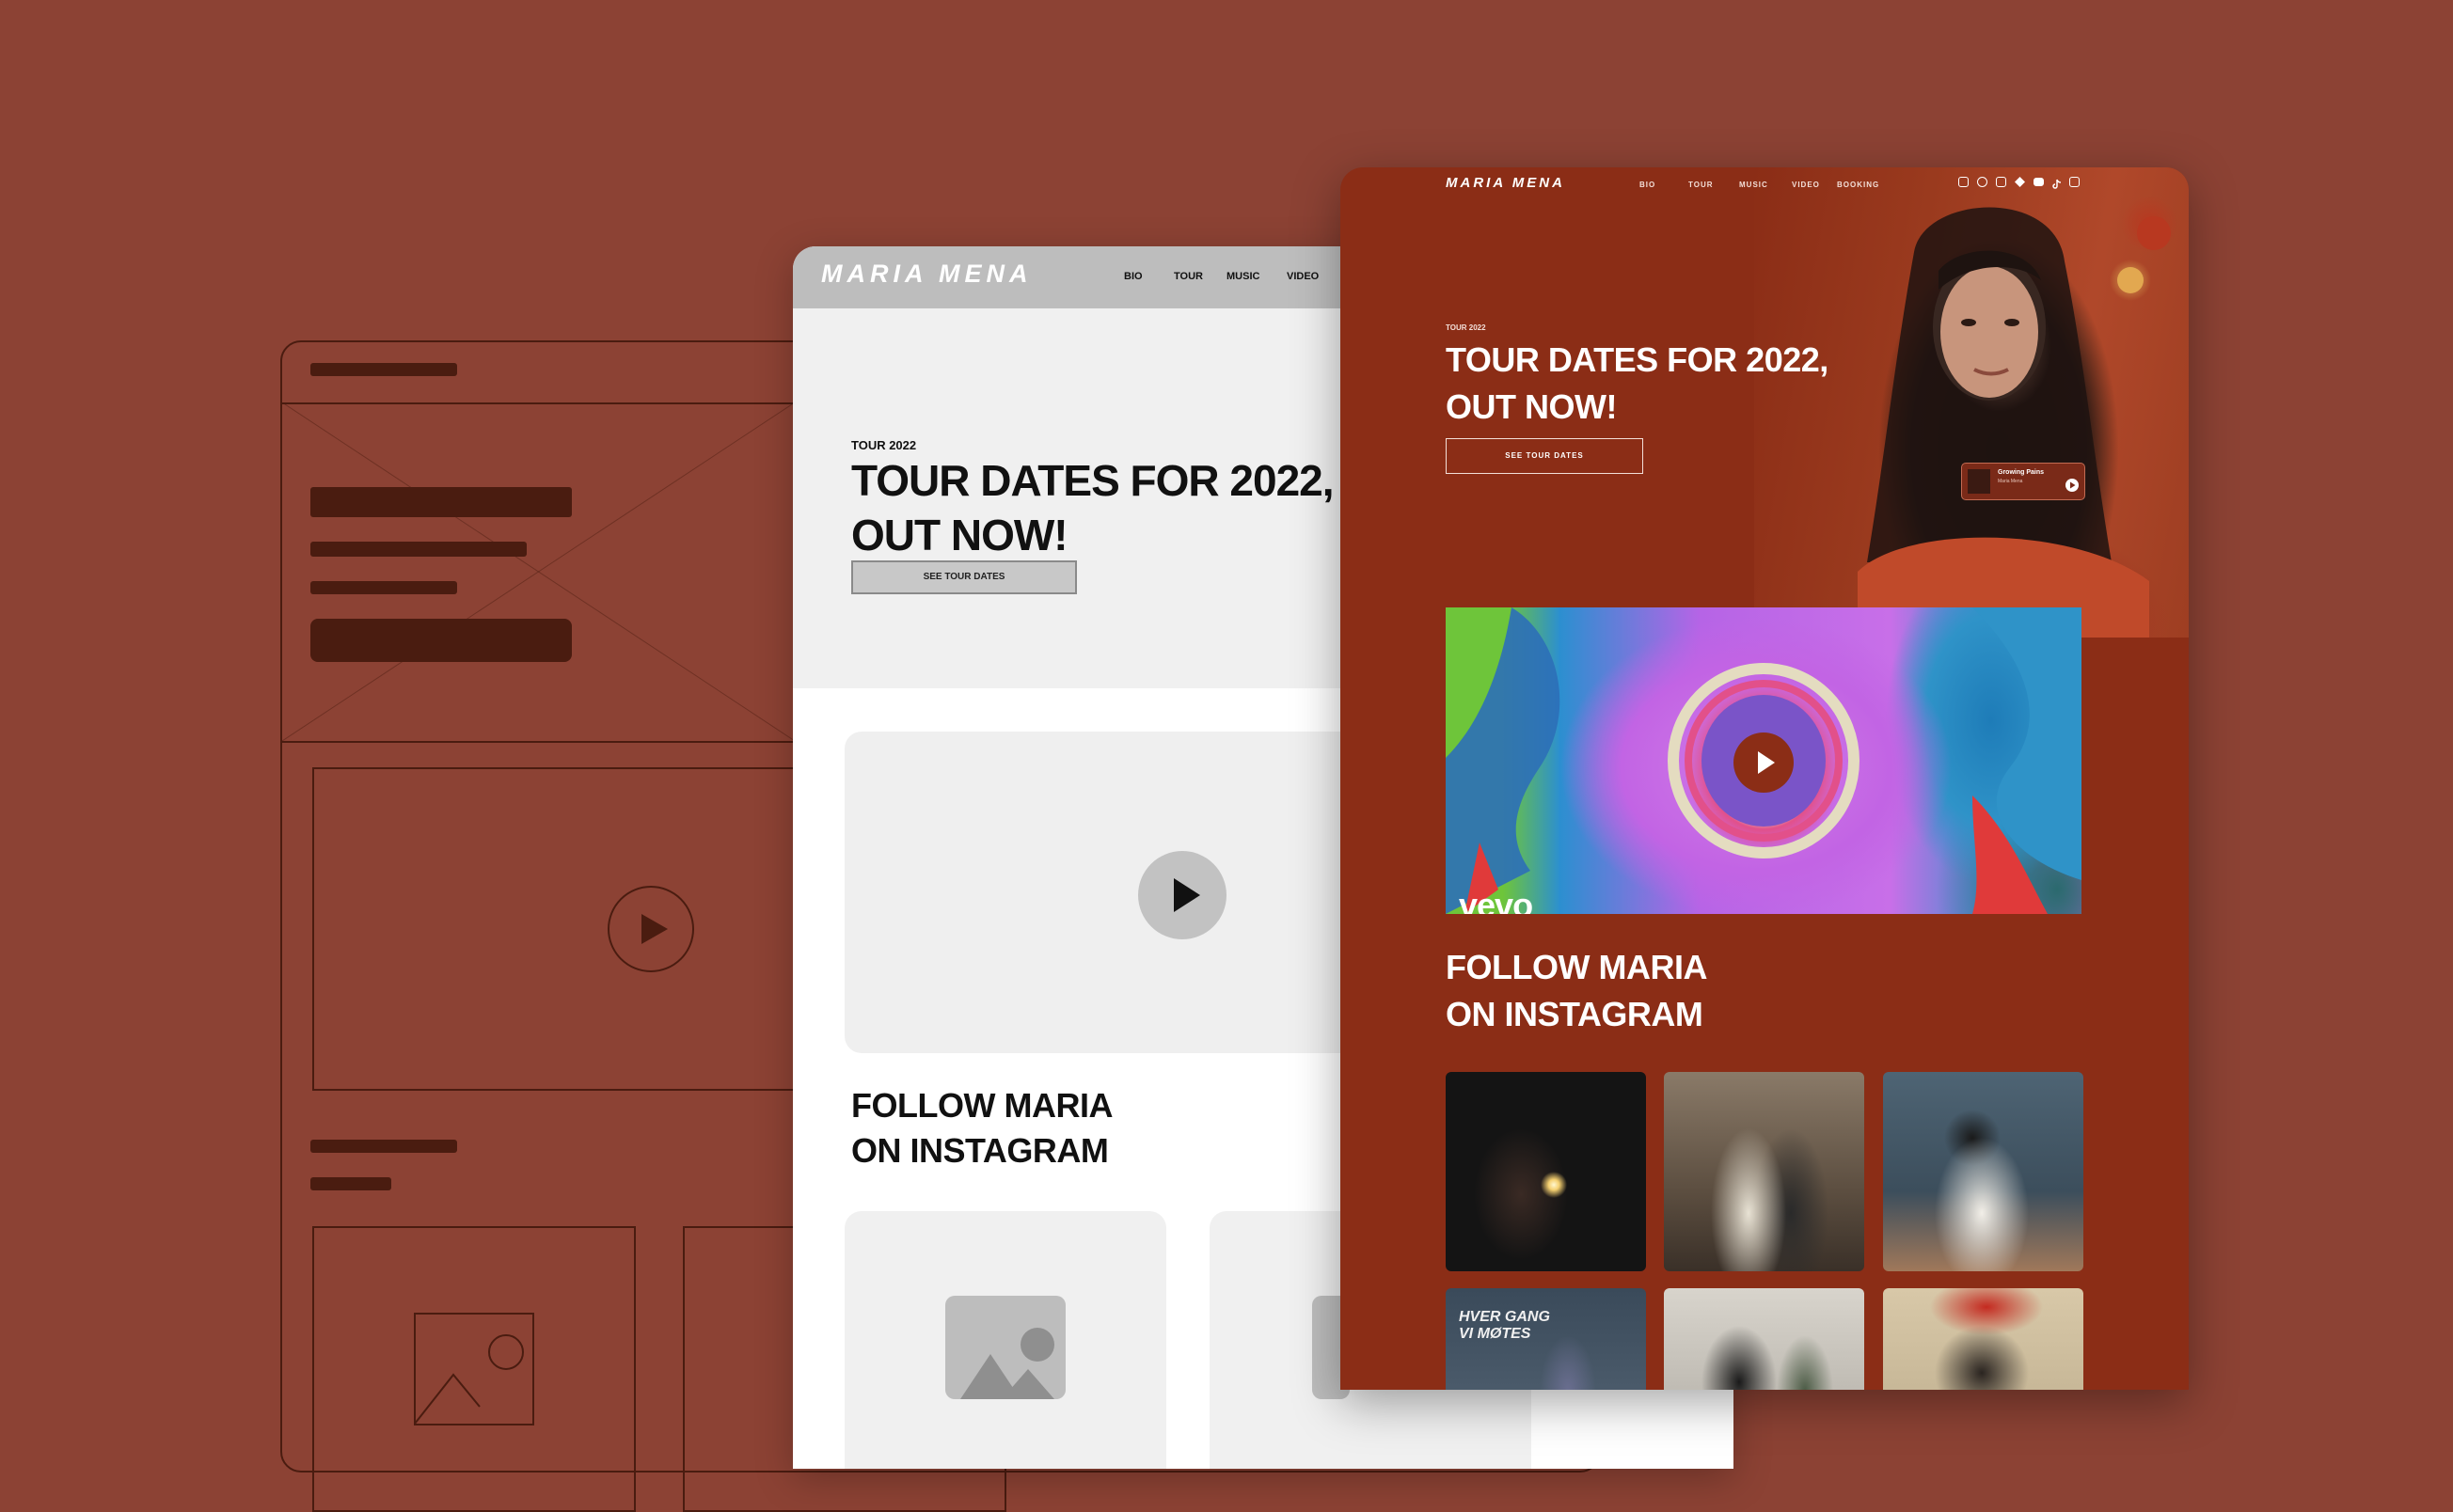  What do you see at coordinates (1576, 967) in the screenshot?
I see `site-follow-line1: FOLLOW MARIA` at bounding box center [1576, 967].